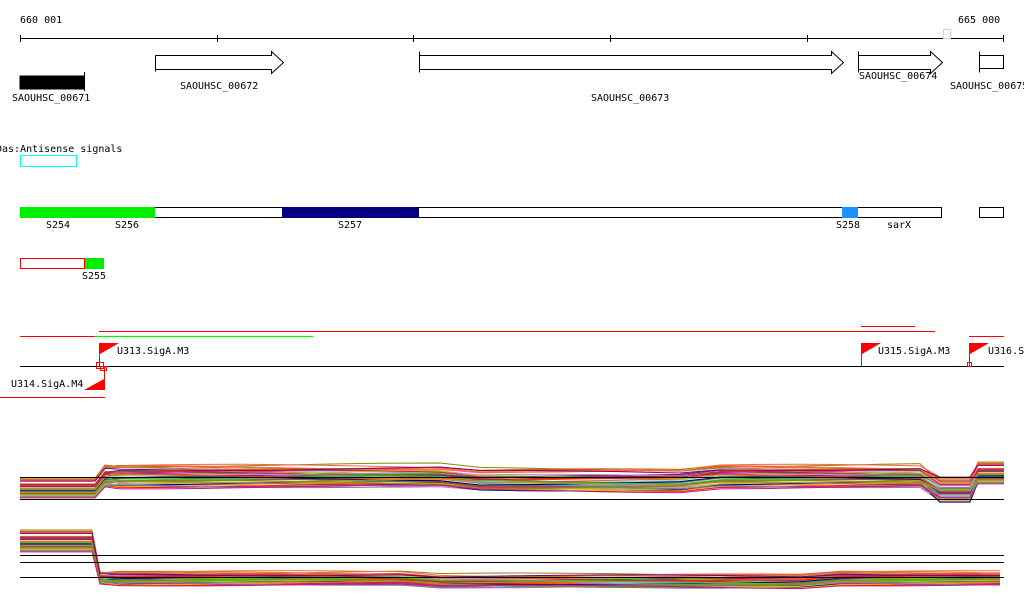 This screenshot has width=1024, height=611. What do you see at coordinates (991, 212) in the screenshot?
I see `segment-right` at bounding box center [991, 212].